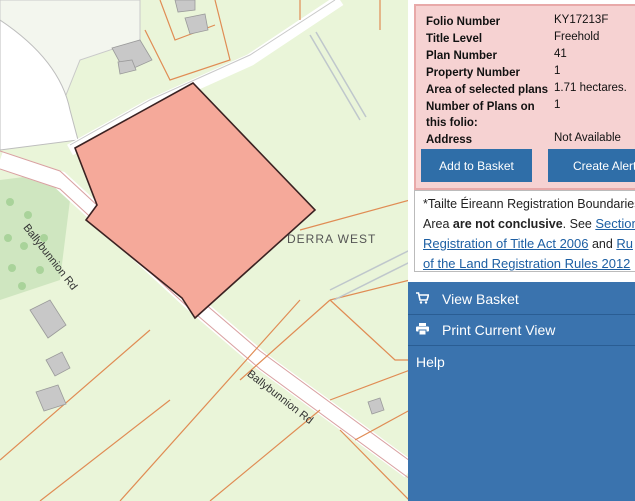 This screenshot has width=635, height=501. I want to click on disclaimer-line: Registration of Title Act 2006 and Ru, so click(528, 243).